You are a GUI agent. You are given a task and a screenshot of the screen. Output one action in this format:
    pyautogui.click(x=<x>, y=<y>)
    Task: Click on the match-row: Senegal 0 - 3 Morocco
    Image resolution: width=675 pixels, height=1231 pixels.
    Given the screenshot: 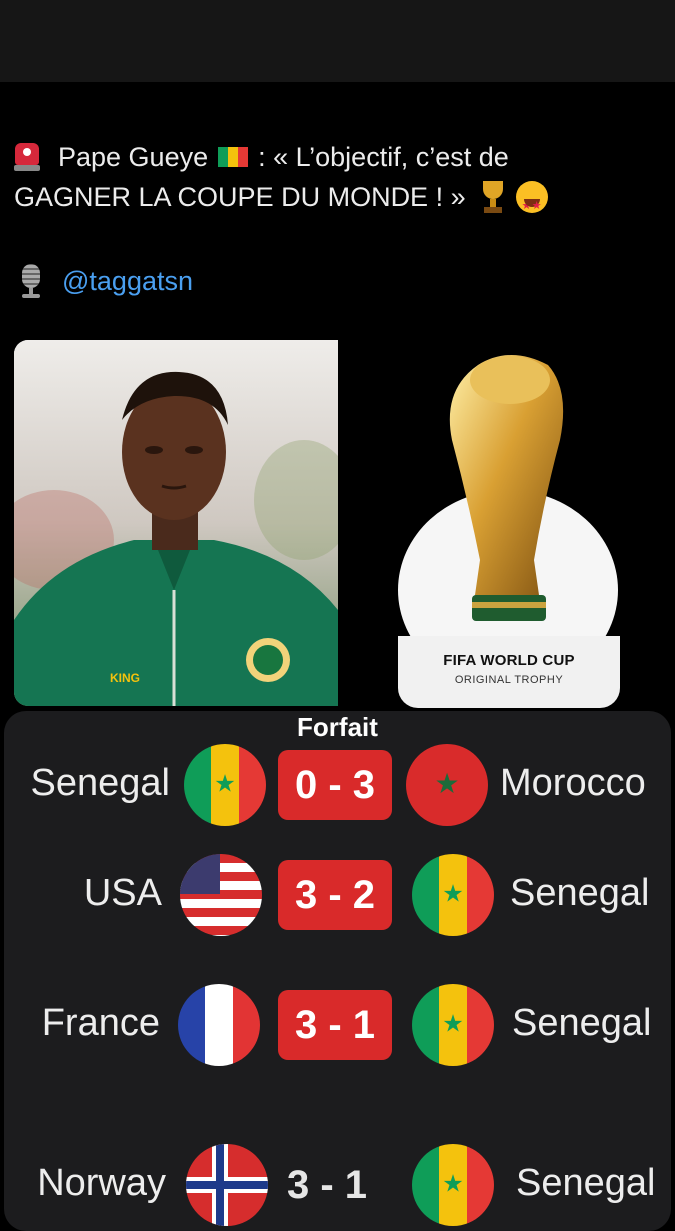 What is the action you would take?
    pyautogui.click(x=337, y=785)
    